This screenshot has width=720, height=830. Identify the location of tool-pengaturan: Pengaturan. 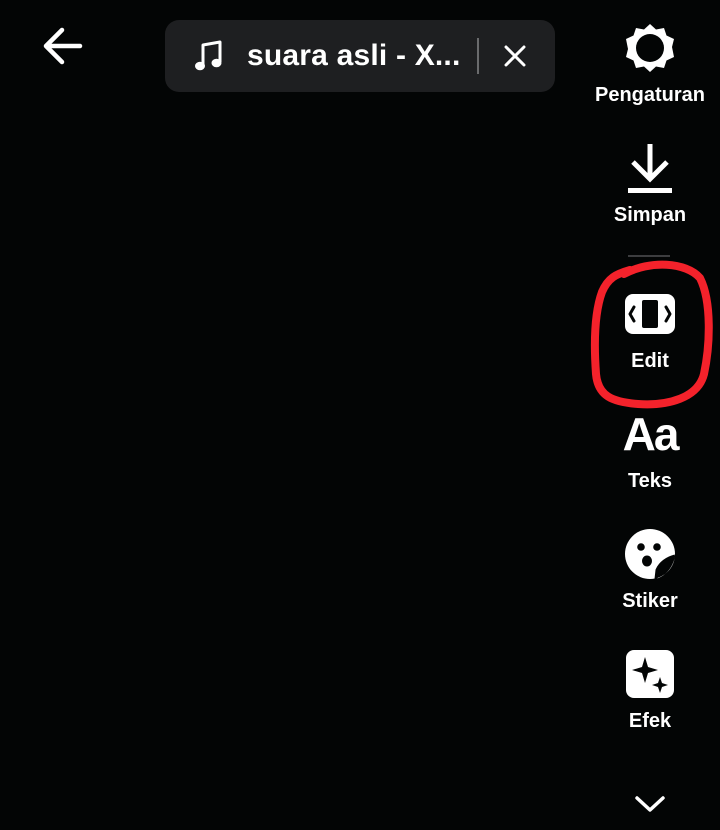
(650, 62).